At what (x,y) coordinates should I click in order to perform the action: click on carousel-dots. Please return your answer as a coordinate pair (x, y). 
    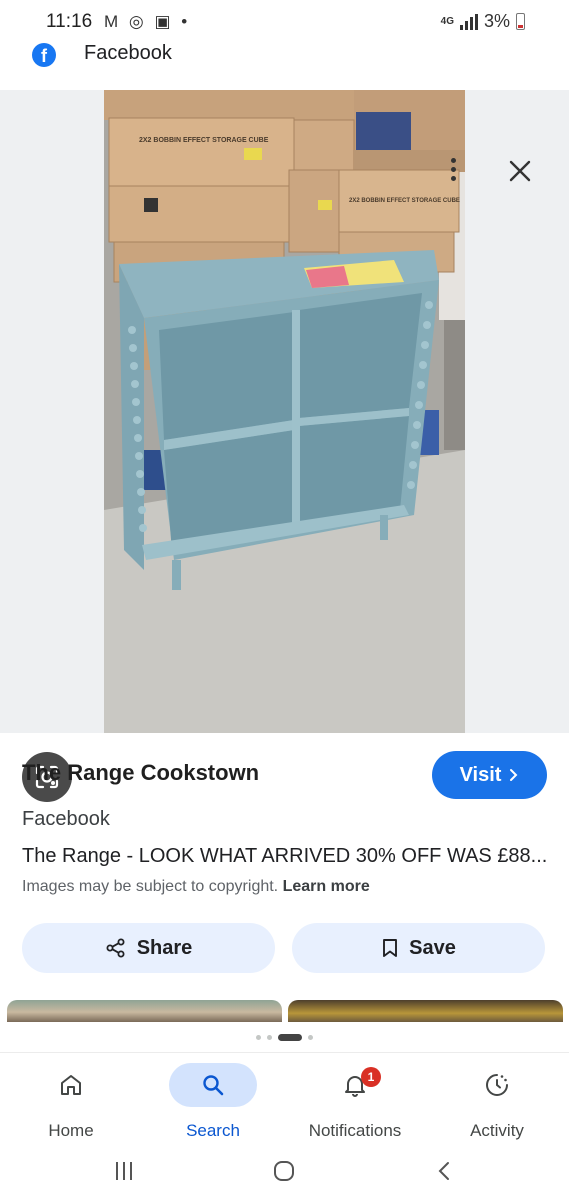
    Looking at the image, I should click on (284, 1037).